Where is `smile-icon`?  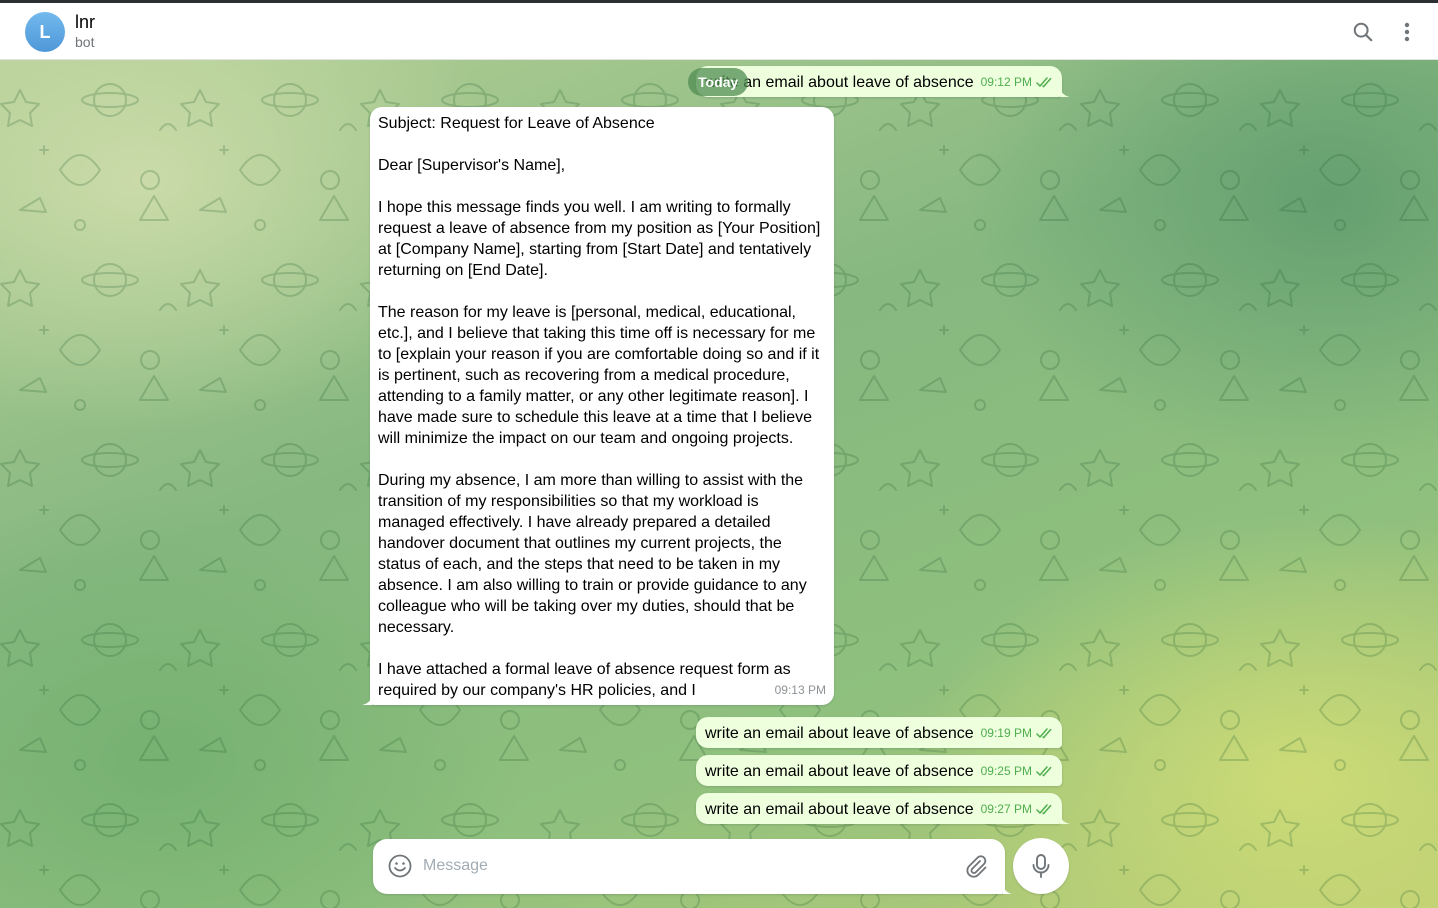 smile-icon is located at coordinates (400, 866).